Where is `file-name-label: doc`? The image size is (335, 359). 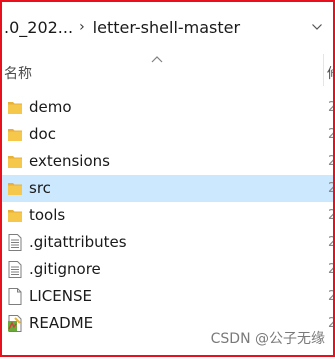
file-name-label: doc is located at coordinates (42, 134).